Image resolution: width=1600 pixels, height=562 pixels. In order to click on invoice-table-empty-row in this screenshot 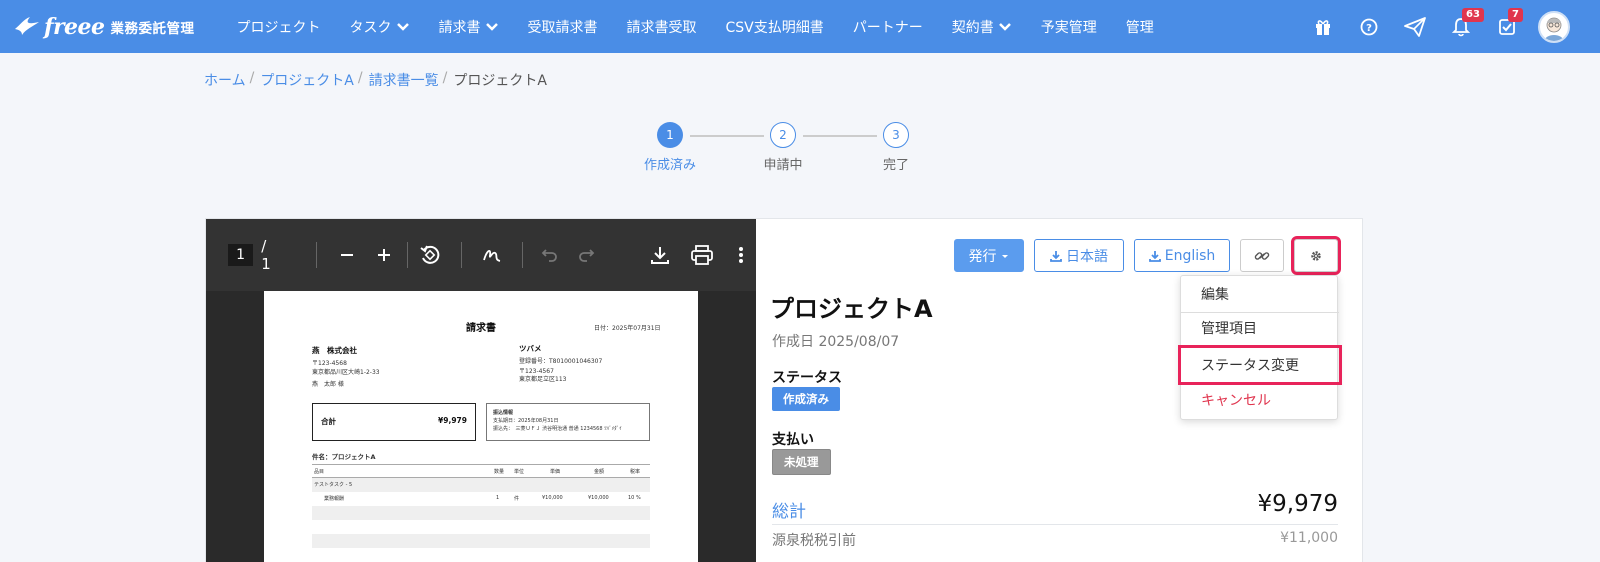, I will do `click(481, 541)`.